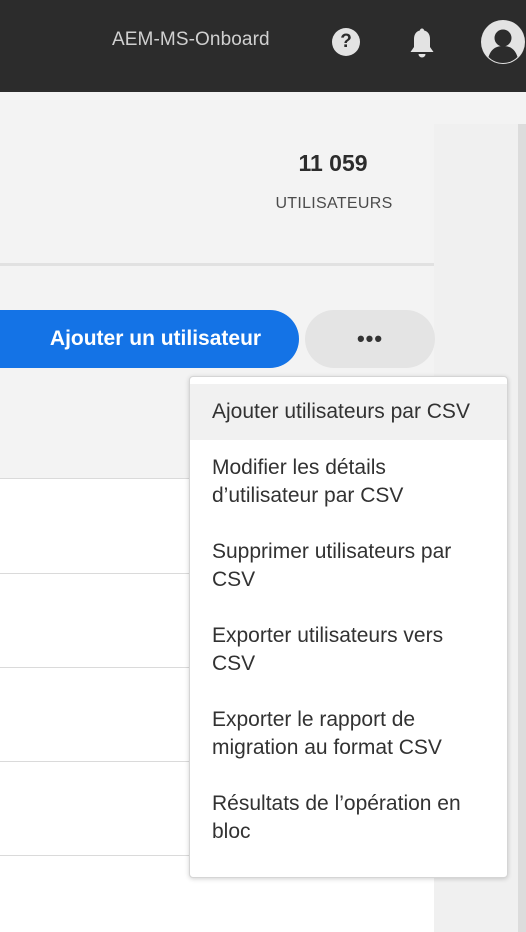  What do you see at coordinates (522, 528) in the screenshot?
I see `scrollbar` at bounding box center [522, 528].